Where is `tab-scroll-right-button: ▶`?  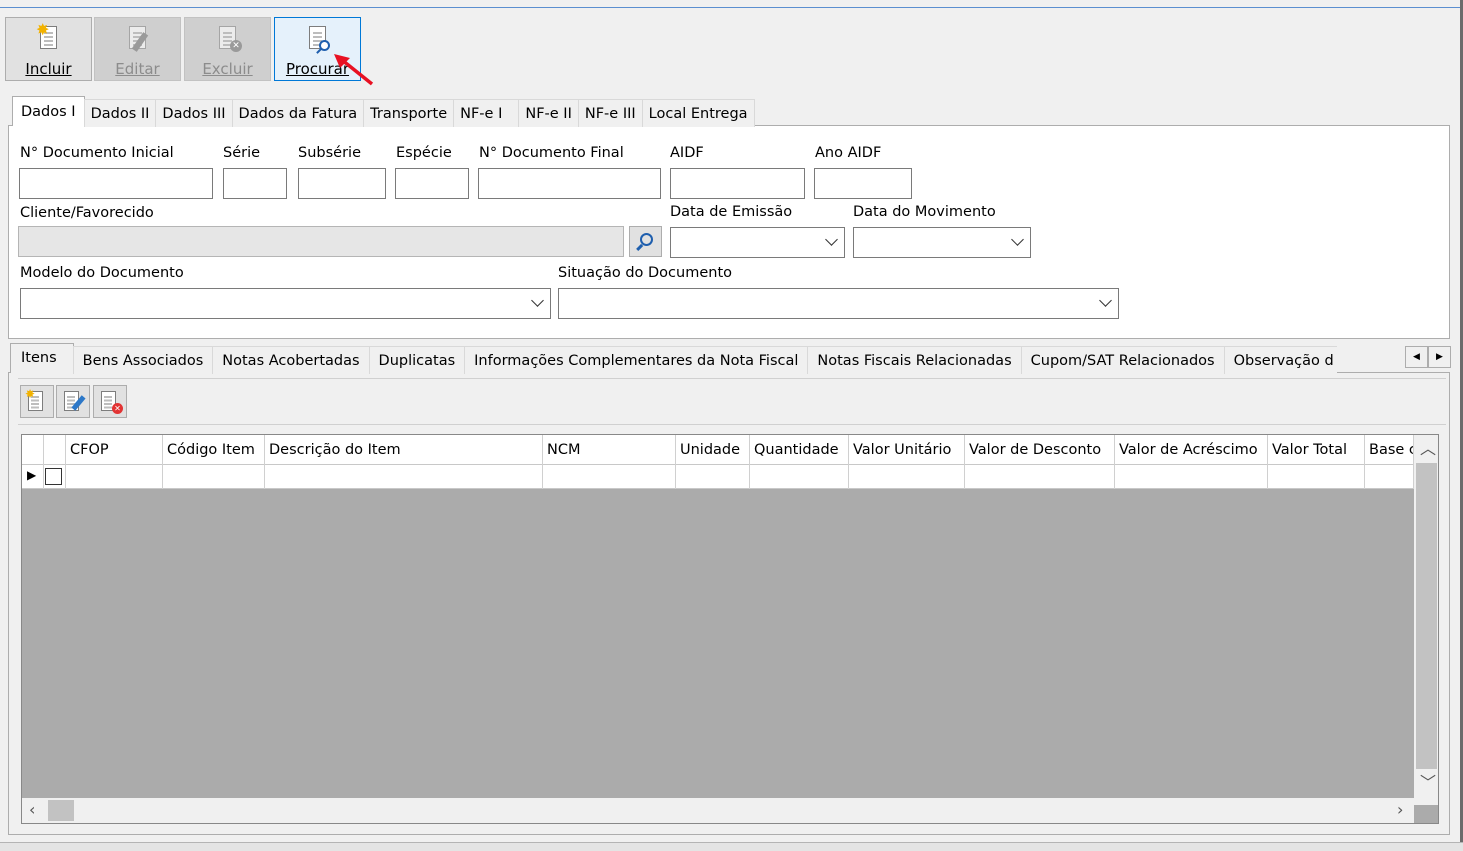 tab-scroll-right-button: ▶ is located at coordinates (1439, 357).